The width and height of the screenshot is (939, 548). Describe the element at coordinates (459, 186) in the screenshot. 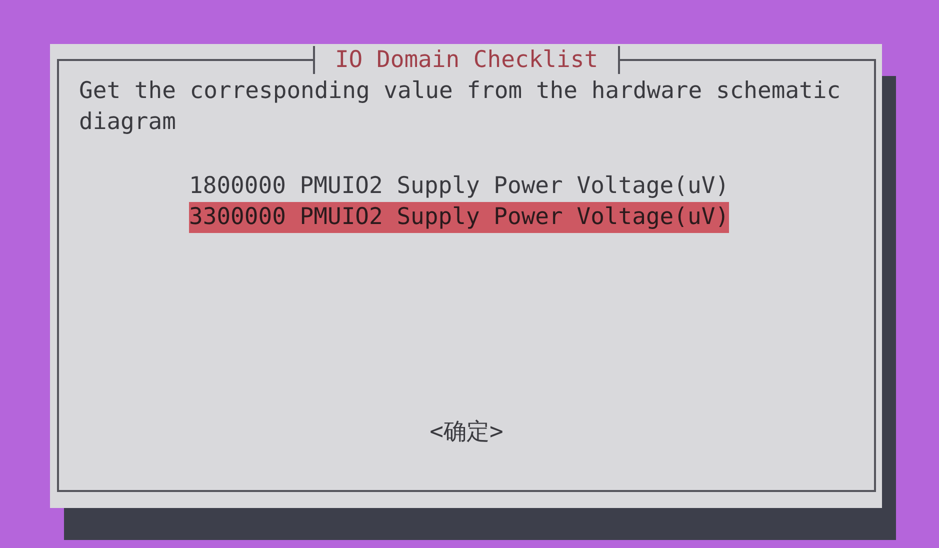

I see `option-item: 1800000 PMUIO2 Supply Power Voltage(uV)` at that location.